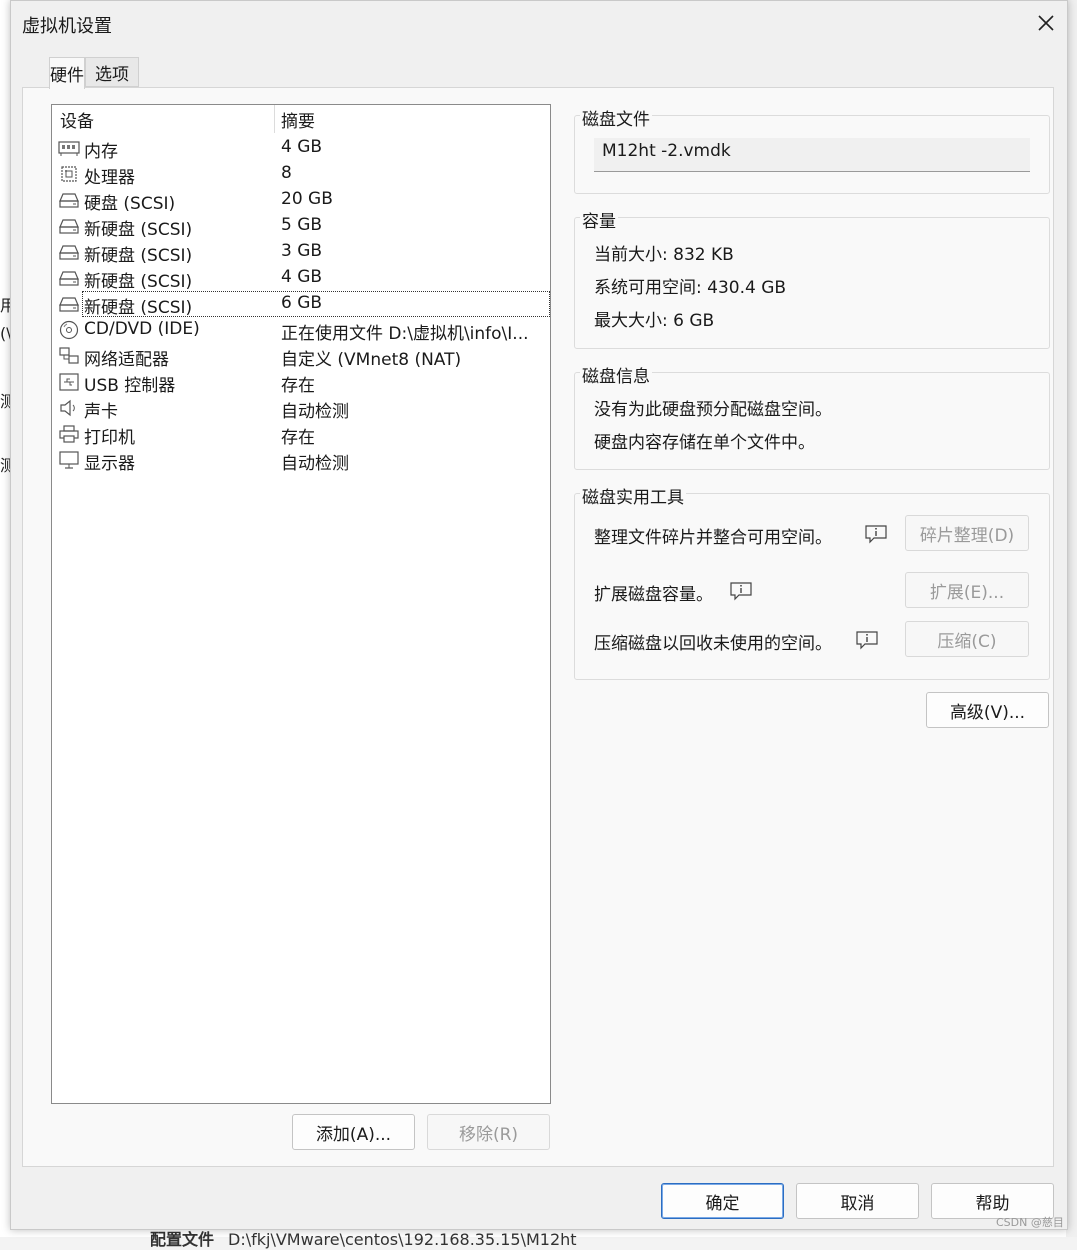  Describe the element at coordinates (274, 119) in the screenshot. I see `column-separator` at that location.